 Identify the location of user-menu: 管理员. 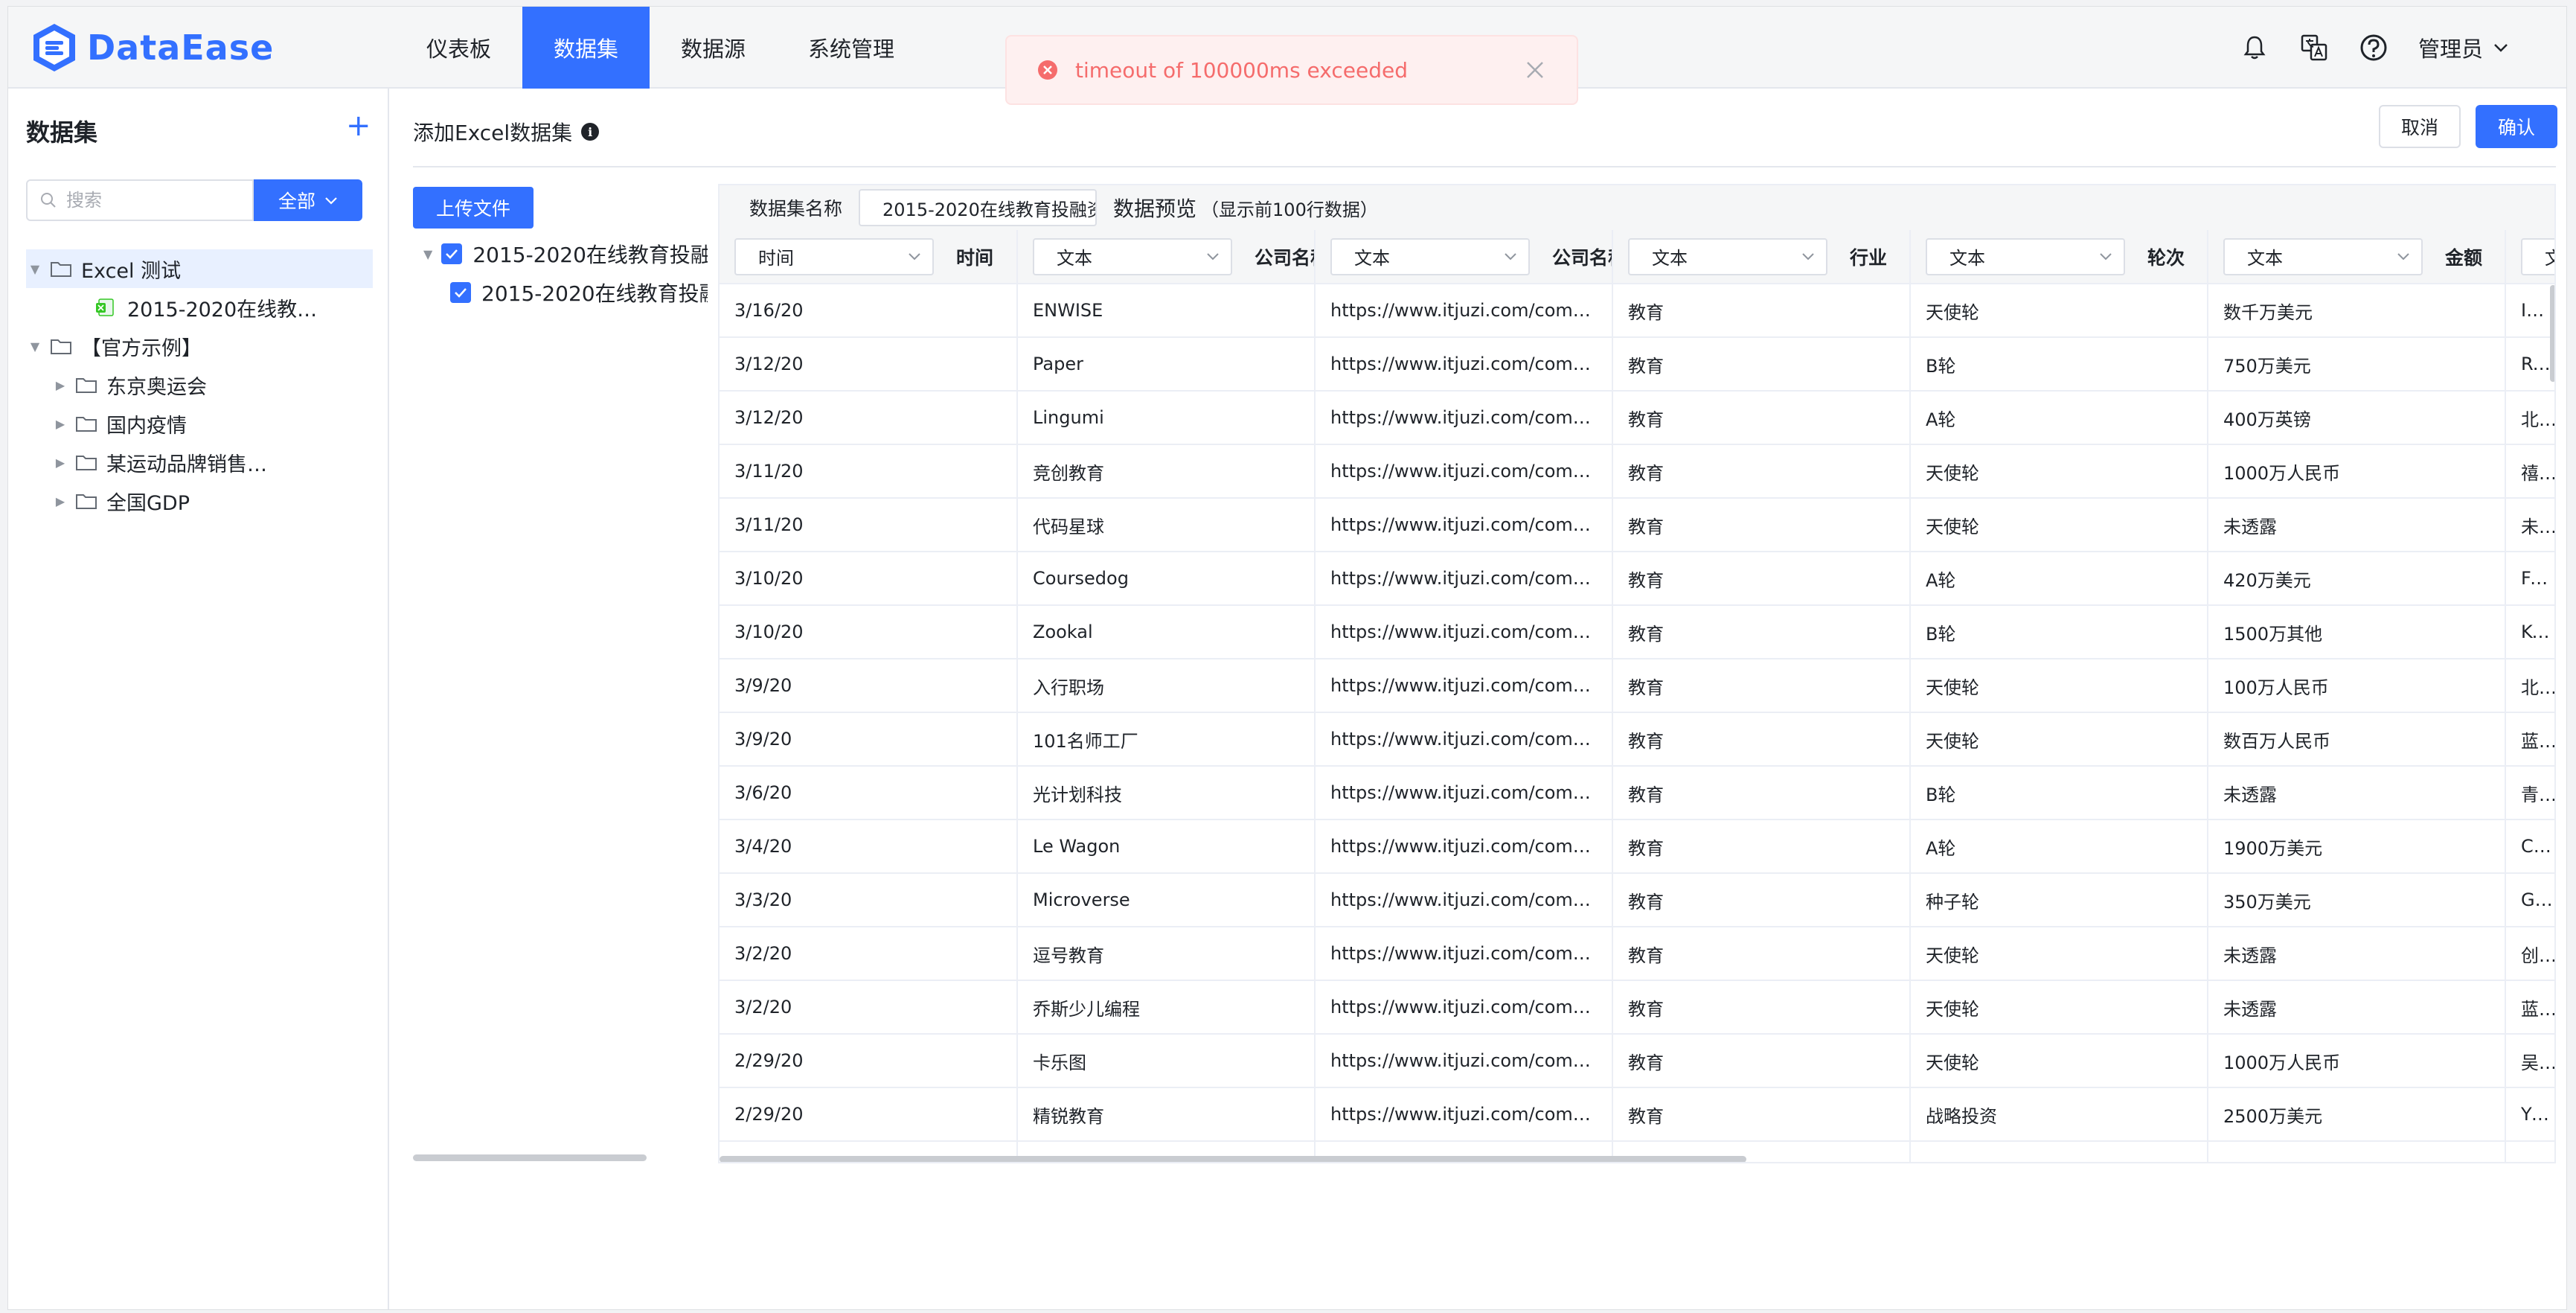
(2463, 47).